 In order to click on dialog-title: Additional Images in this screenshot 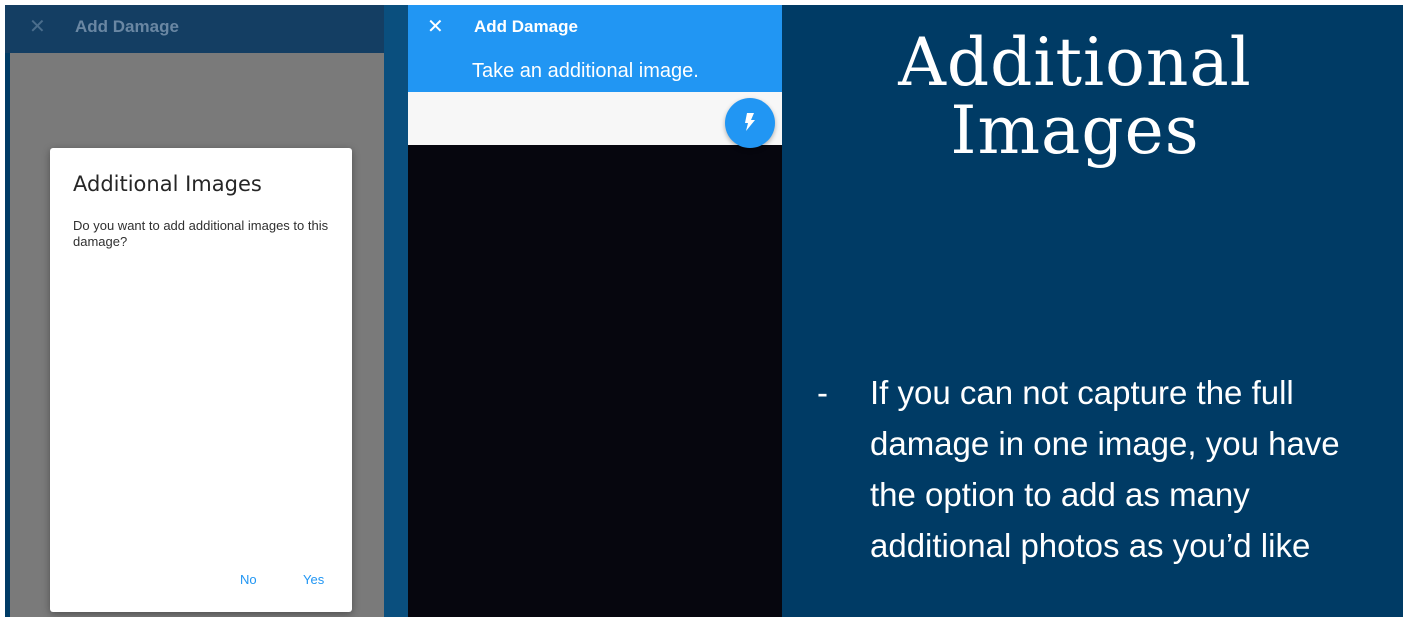, I will do `click(167, 184)`.